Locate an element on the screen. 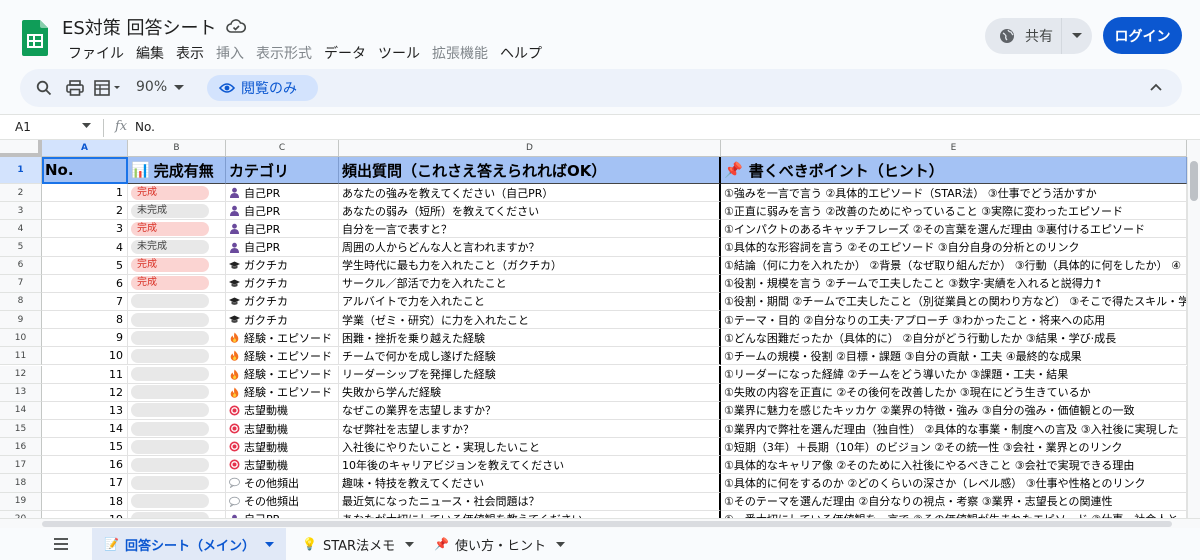 This screenshot has height=560, width=1200. zoom-caret-icon is located at coordinates (179, 88).